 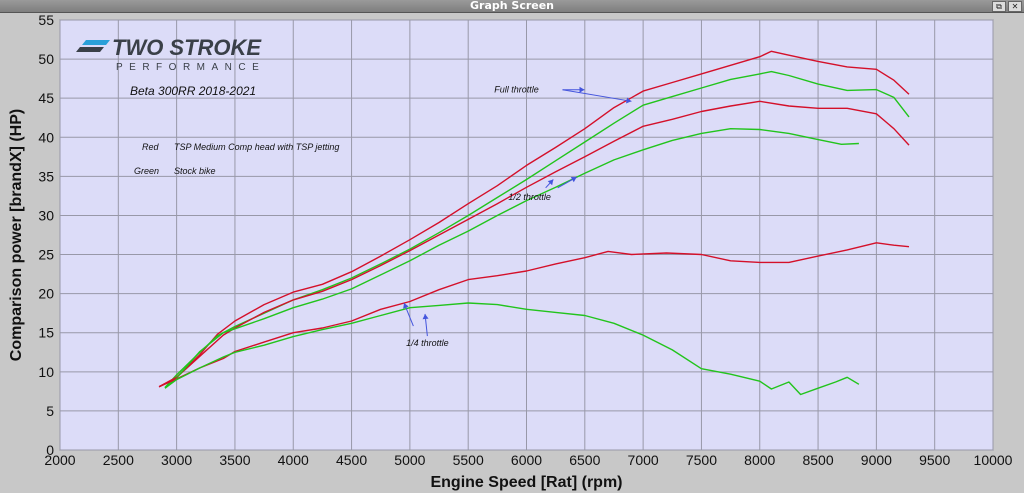 What do you see at coordinates (46, 235) in the screenshot?
I see `y-axis-ticks: 0 5 10 15 20 25 30 35 40 45 50 55` at bounding box center [46, 235].